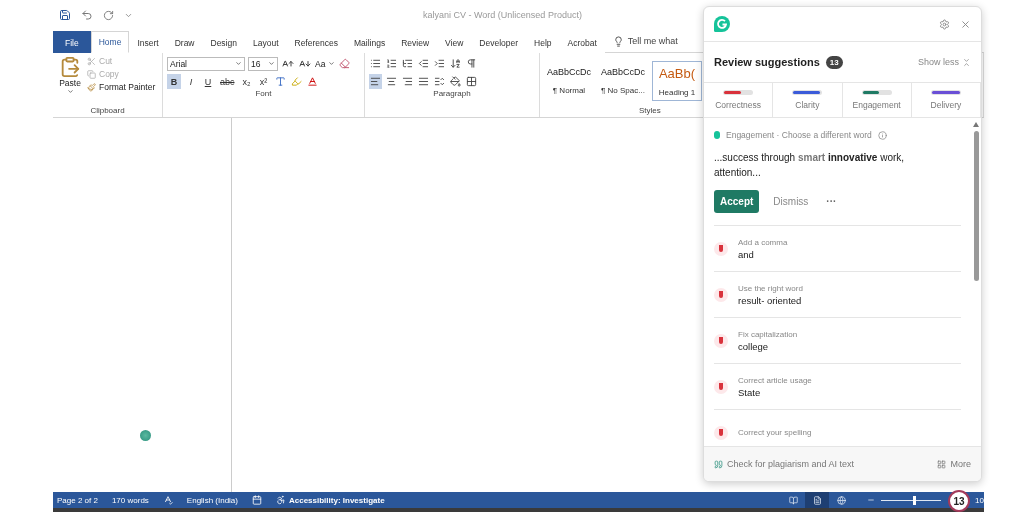  What do you see at coordinates (722, 24) in the screenshot?
I see `logo-icon` at bounding box center [722, 24].